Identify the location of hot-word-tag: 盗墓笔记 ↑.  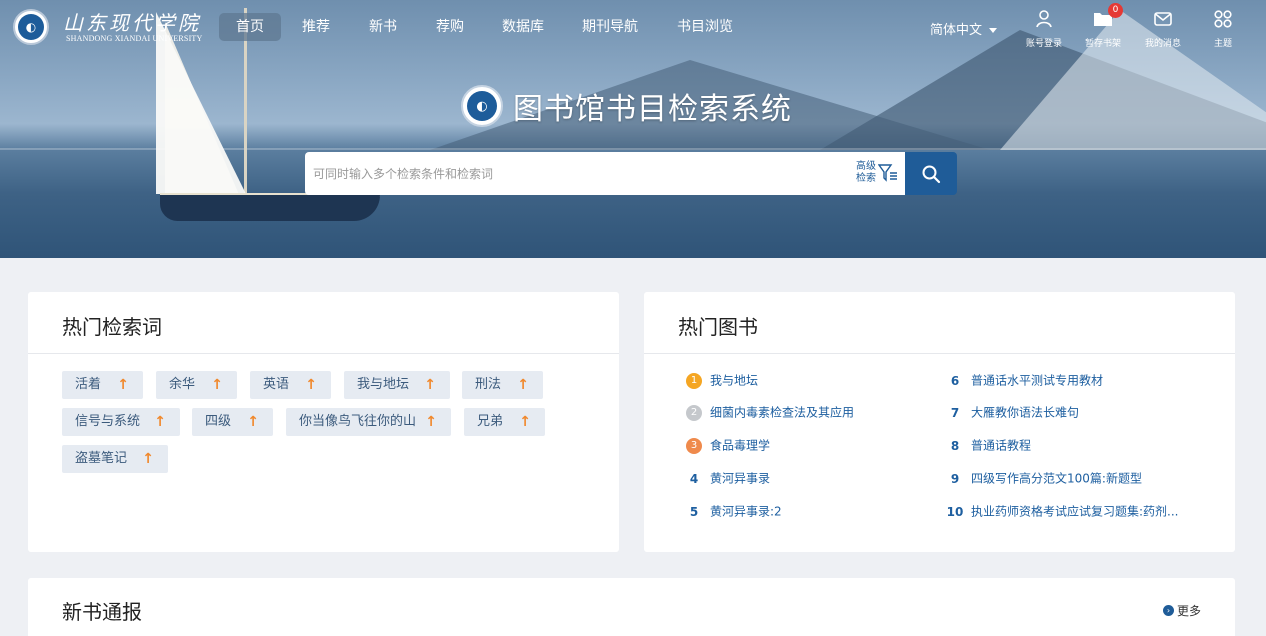
(115, 459).